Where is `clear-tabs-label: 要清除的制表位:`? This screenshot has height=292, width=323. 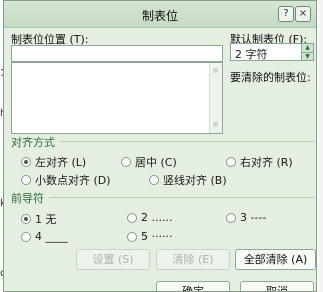 clear-tabs-label: 要清除的制表位: is located at coordinates (270, 77).